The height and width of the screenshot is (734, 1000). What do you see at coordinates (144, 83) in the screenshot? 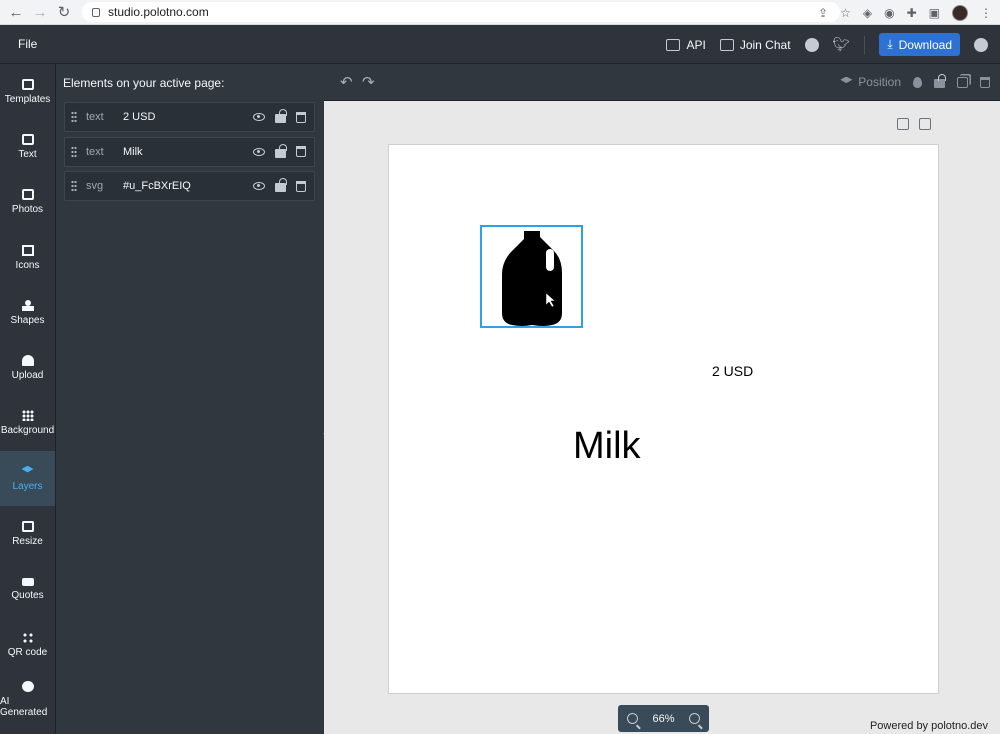
I see `panel-title: Elements on your active page:` at bounding box center [144, 83].